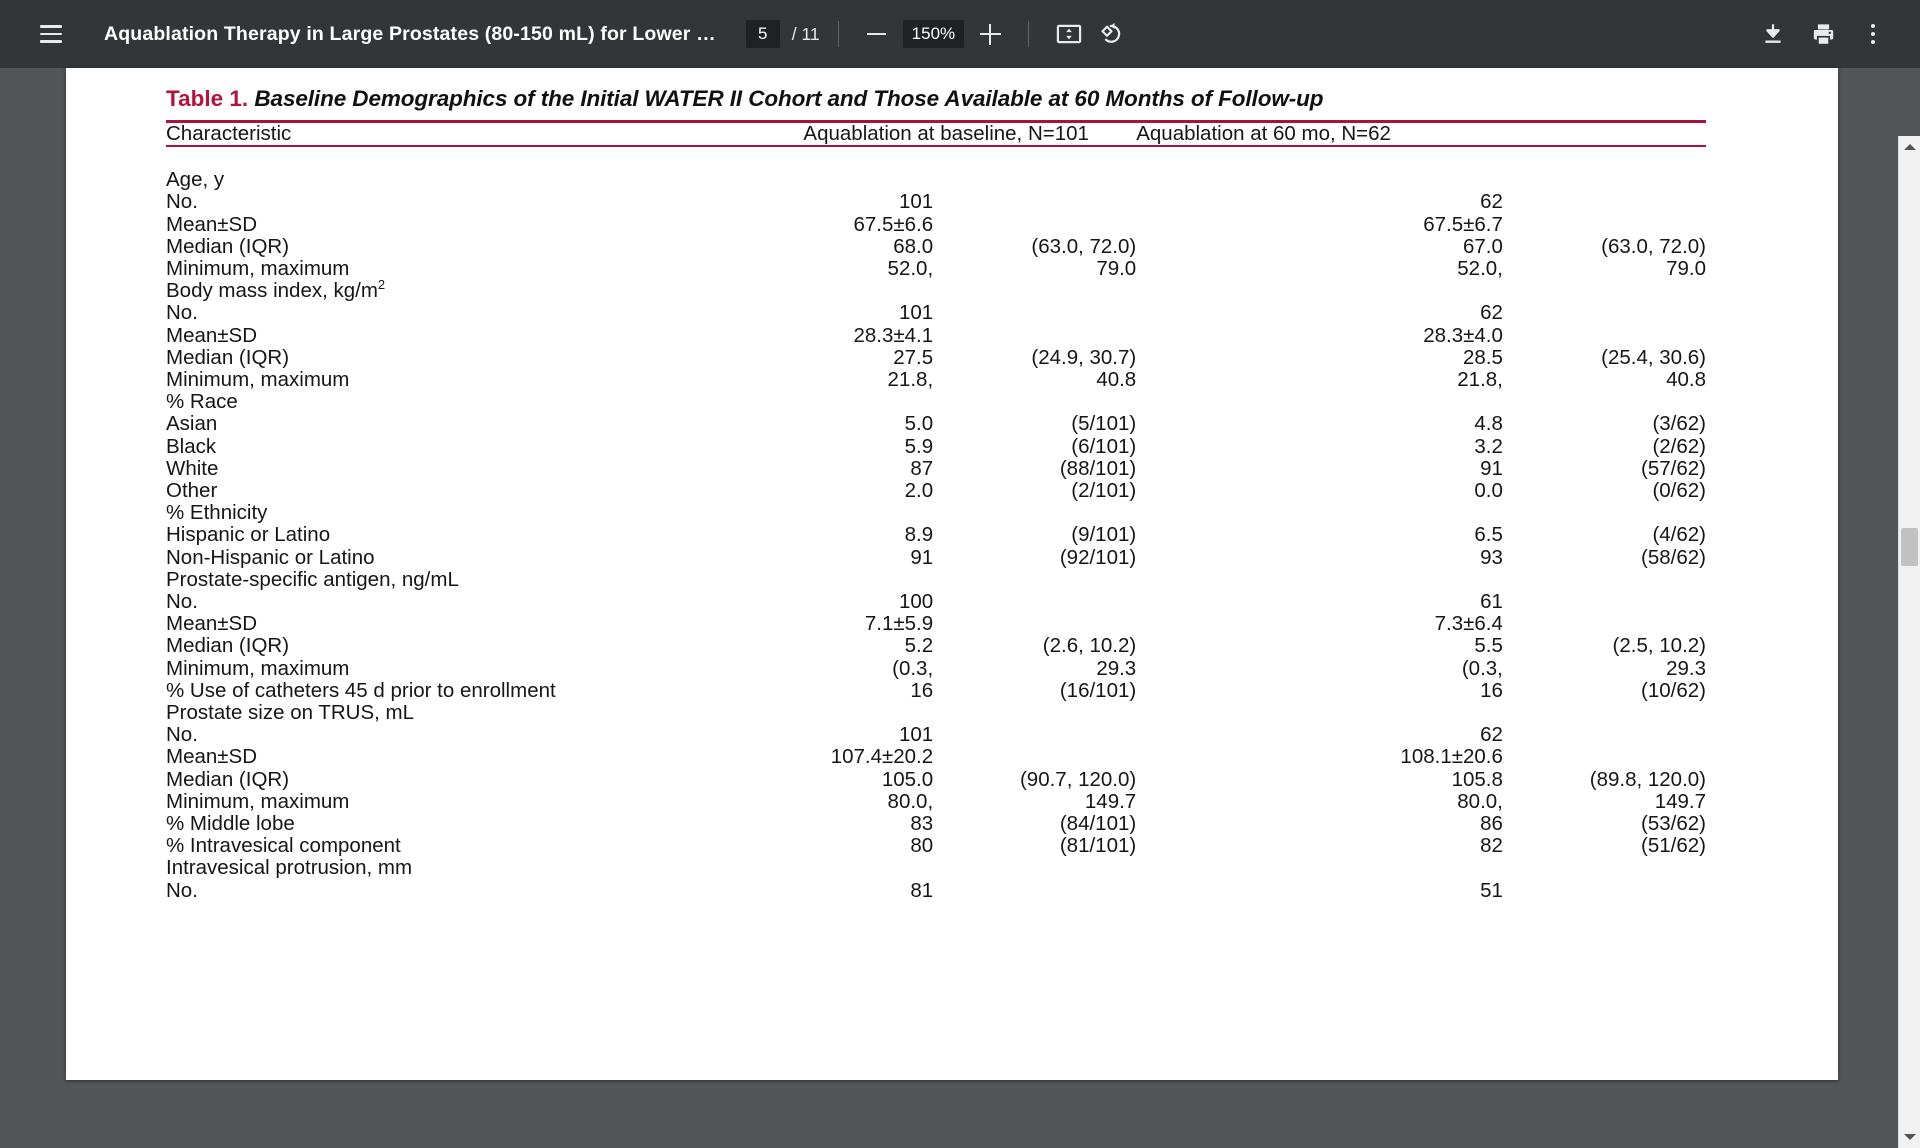 The image size is (1920, 1148). What do you see at coordinates (936, 424) in the screenshot?
I see `table-row: Asian 5.0 (5/101) 4.8 (3/62)` at bounding box center [936, 424].